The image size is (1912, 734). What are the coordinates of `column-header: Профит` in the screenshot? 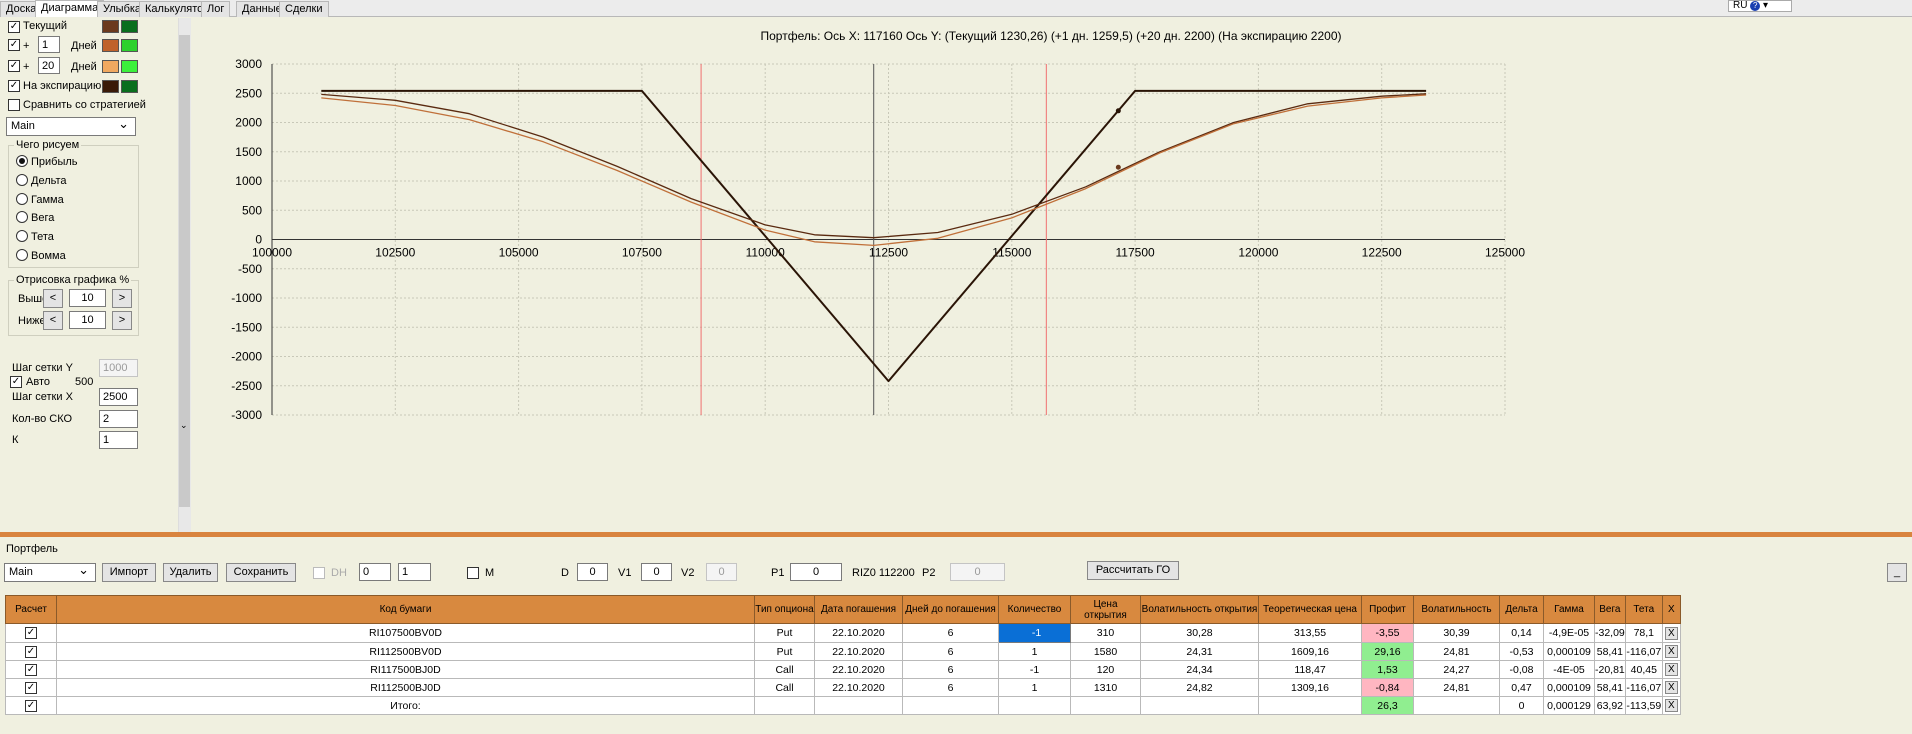 It's located at (1387, 609).